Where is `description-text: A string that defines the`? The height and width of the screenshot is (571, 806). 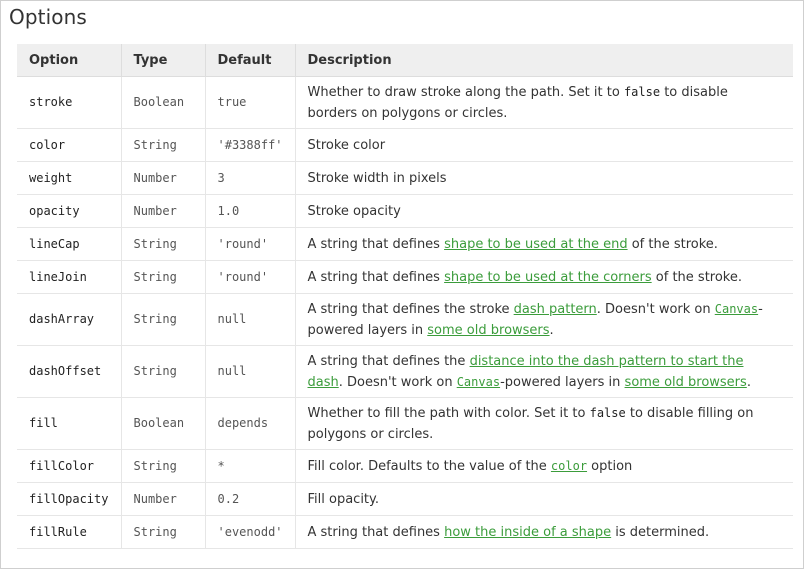
description-text: A string that defines the is located at coordinates (388, 361).